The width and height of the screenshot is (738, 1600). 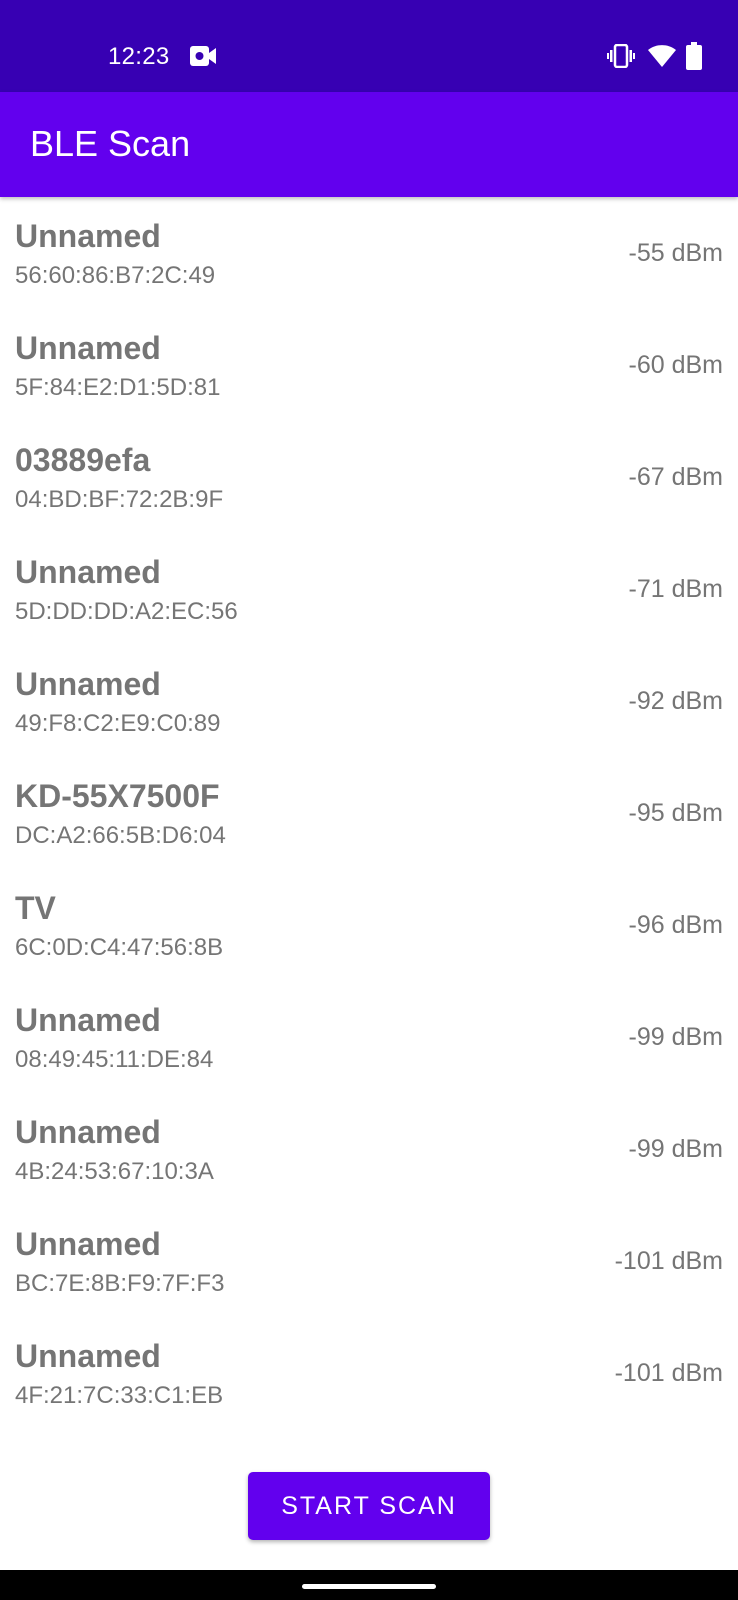 I want to click on device-list-item: Unnamed 5F:84:E2:D1:5D:81 -60 dBm, so click(x=369, y=365).